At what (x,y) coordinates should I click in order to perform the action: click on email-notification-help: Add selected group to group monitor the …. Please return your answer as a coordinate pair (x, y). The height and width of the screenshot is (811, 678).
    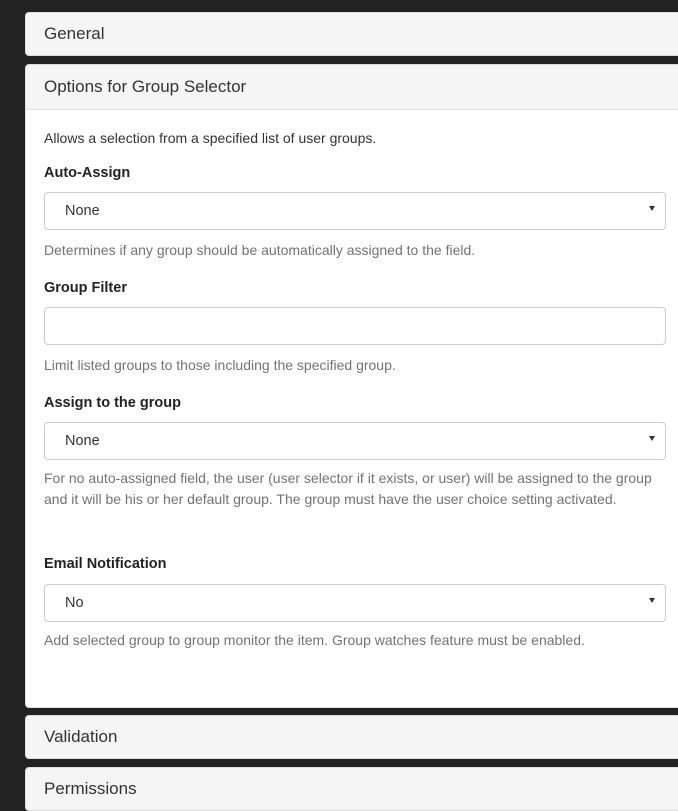
    Looking at the image, I should click on (314, 640).